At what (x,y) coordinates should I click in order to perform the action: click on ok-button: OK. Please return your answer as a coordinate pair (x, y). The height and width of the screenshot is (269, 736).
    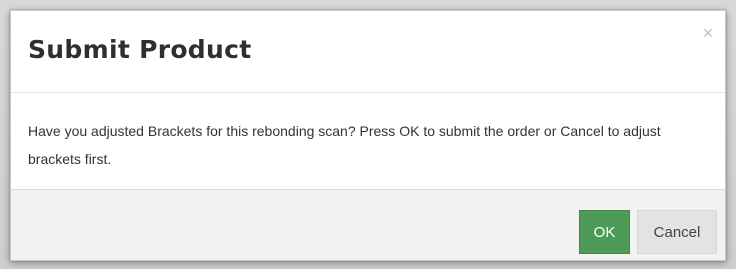
    Looking at the image, I should click on (604, 232).